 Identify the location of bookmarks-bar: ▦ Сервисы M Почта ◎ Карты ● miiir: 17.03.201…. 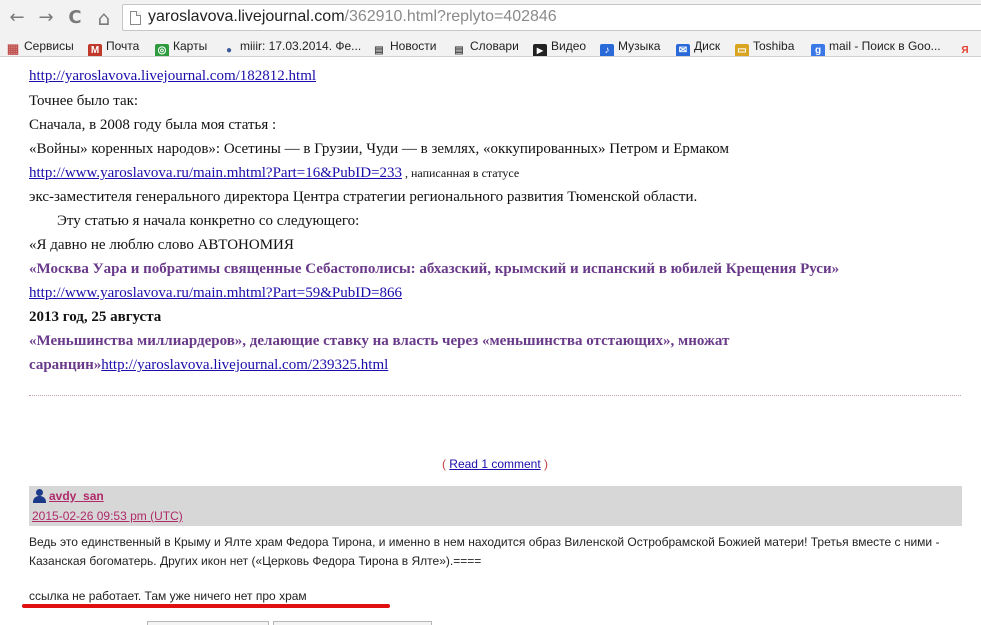
(490, 46).